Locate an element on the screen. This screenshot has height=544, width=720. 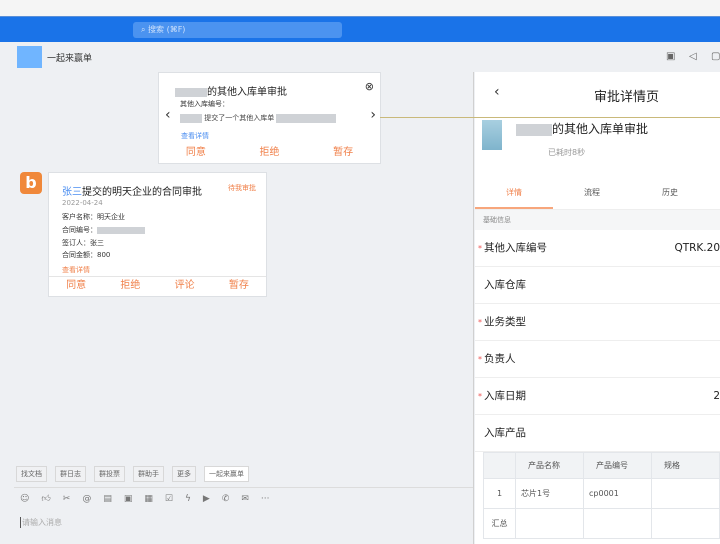
tag-find-docs: 找文档 is located at coordinates (31, 474).